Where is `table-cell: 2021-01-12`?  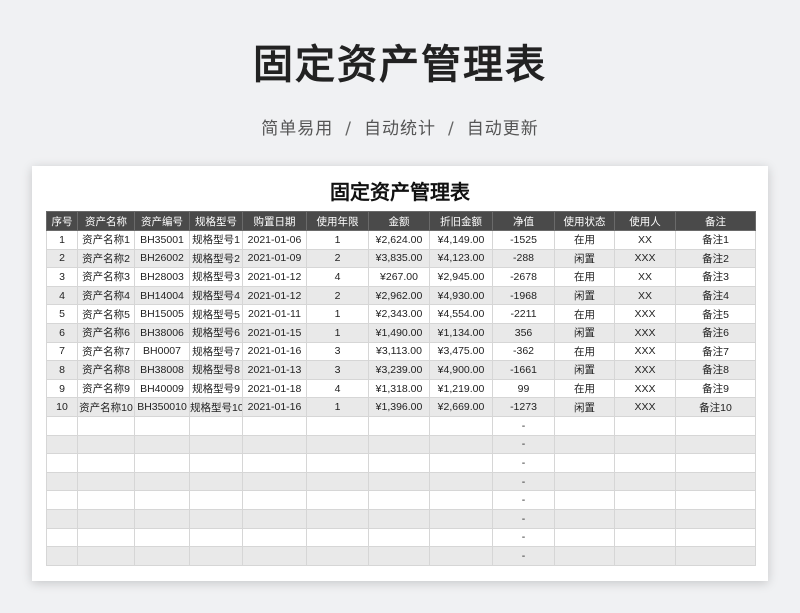
table-cell: 2021-01-12 is located at coordinates (274, 295).